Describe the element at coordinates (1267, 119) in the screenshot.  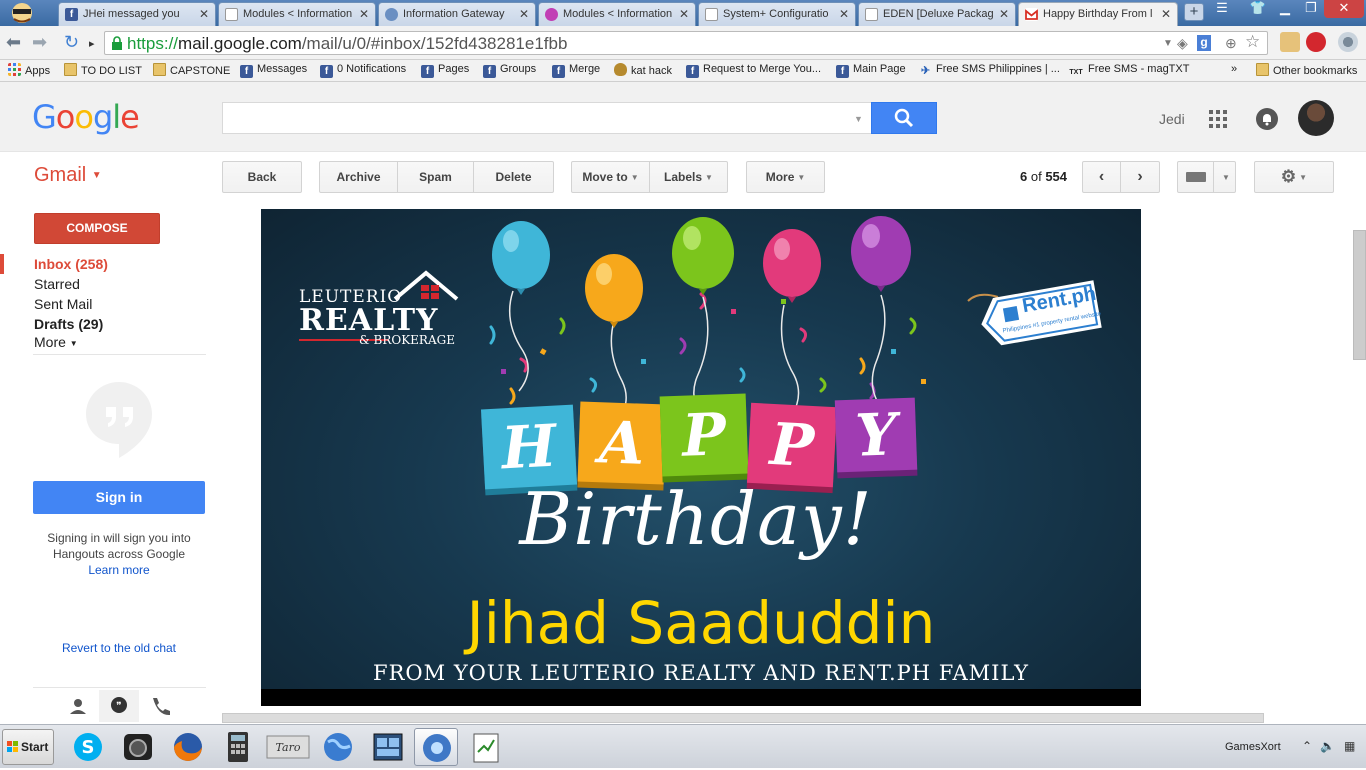
I see `notifications-bell-icon` at that location.